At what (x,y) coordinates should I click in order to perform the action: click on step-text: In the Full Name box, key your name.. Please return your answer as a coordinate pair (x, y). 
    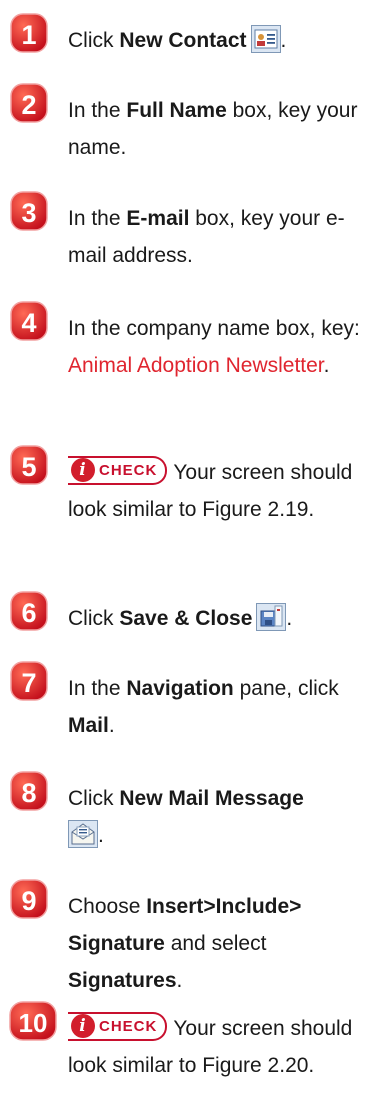
    Looking at the image, I should click on (213, 129).